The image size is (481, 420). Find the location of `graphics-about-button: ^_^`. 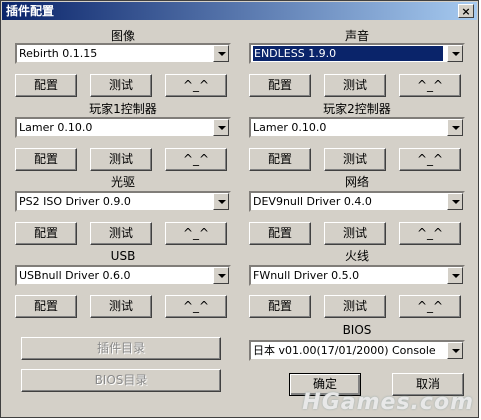

graphics-about-button: ^_^ is located at coordinates (196, 85).